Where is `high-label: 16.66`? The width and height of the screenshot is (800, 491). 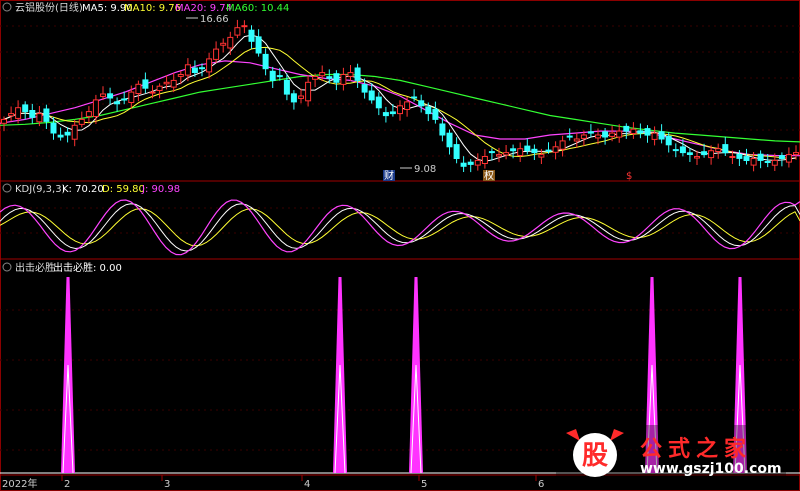 high-label: 16.66 is located at coordinates (214, 19).